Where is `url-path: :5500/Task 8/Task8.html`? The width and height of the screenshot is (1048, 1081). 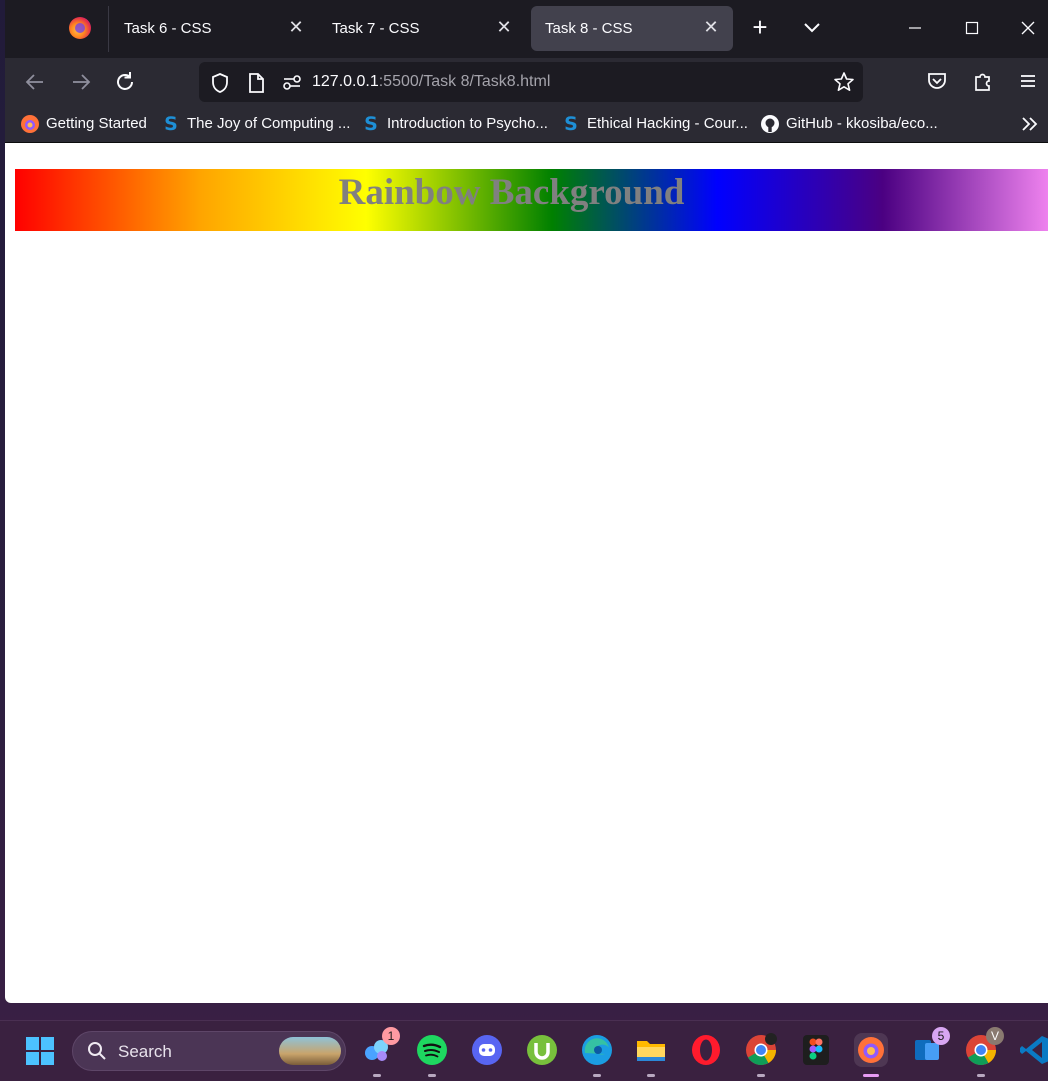
url-path: :5500/Task 8/Task8.html is located at coordinates (464, 81).